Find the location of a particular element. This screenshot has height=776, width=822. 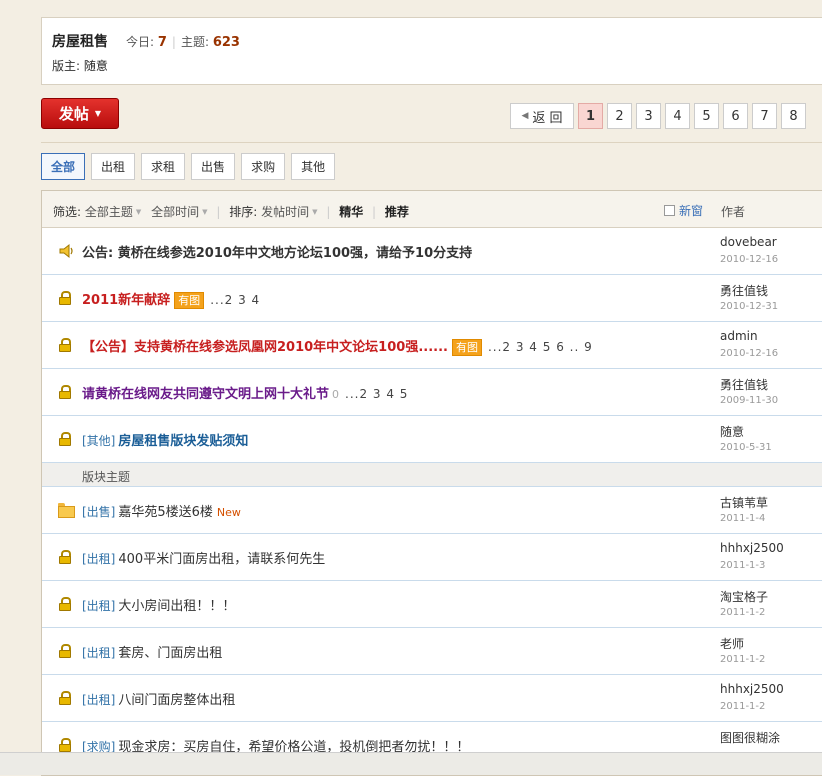

today-count: 7 is located at coordinates (162, 42).